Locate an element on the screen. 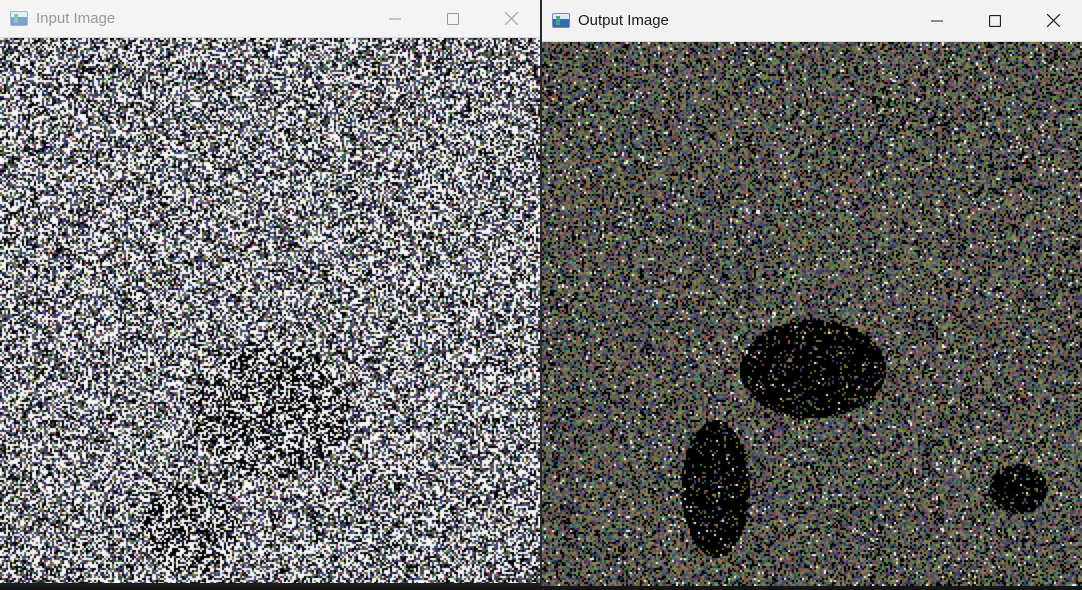 Image resolution: width=1082 pixels, height=590 pixels. input-window-title: Input Image is located at coordinates (76, 18).